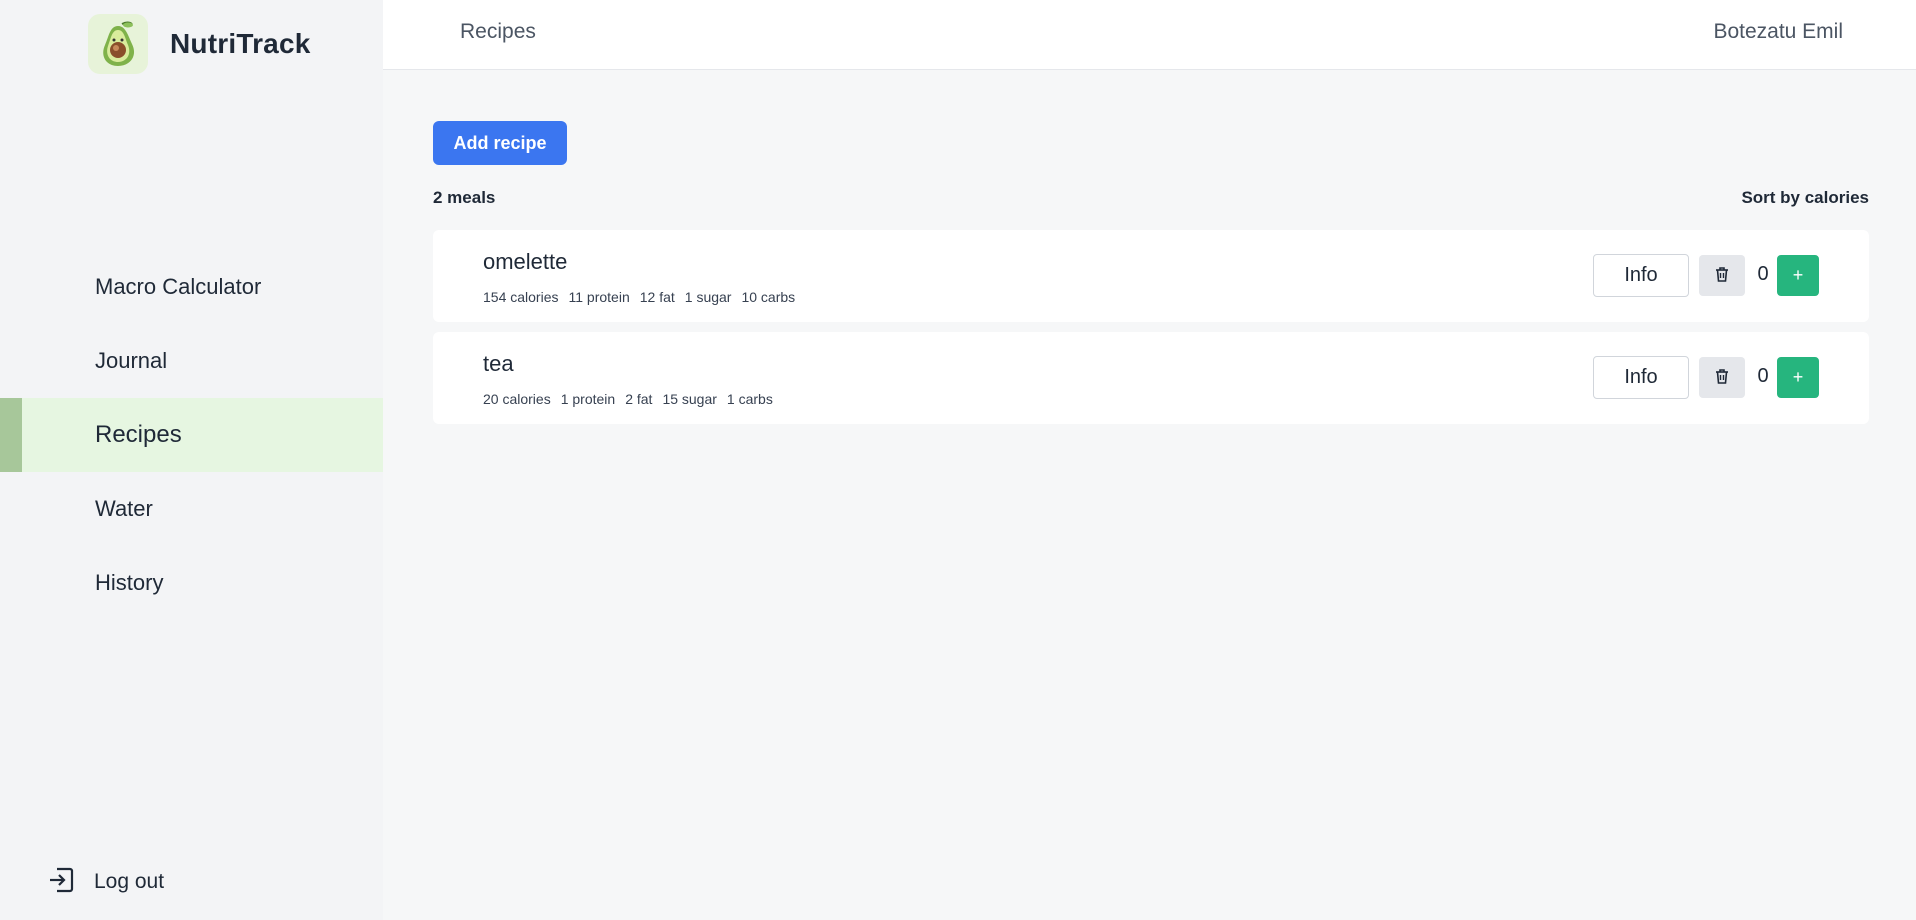  What do you see at coordinates (768, 297) in the screenshot?
I see `recipe-stat-carbs: 10 carbs` at bounding box center [768, 297].